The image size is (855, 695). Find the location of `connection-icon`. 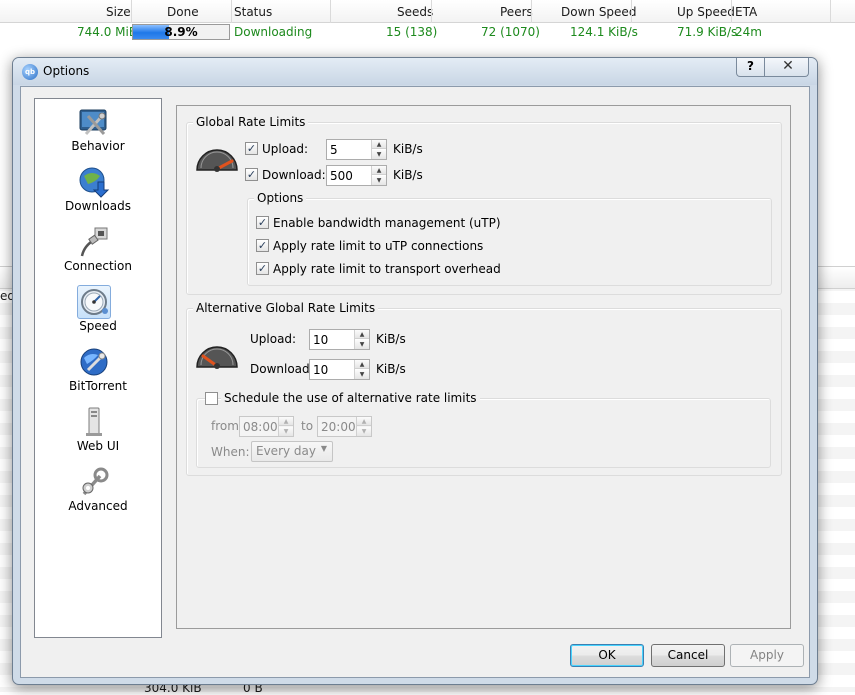

connection-icon is located at coordinates (94, 242).